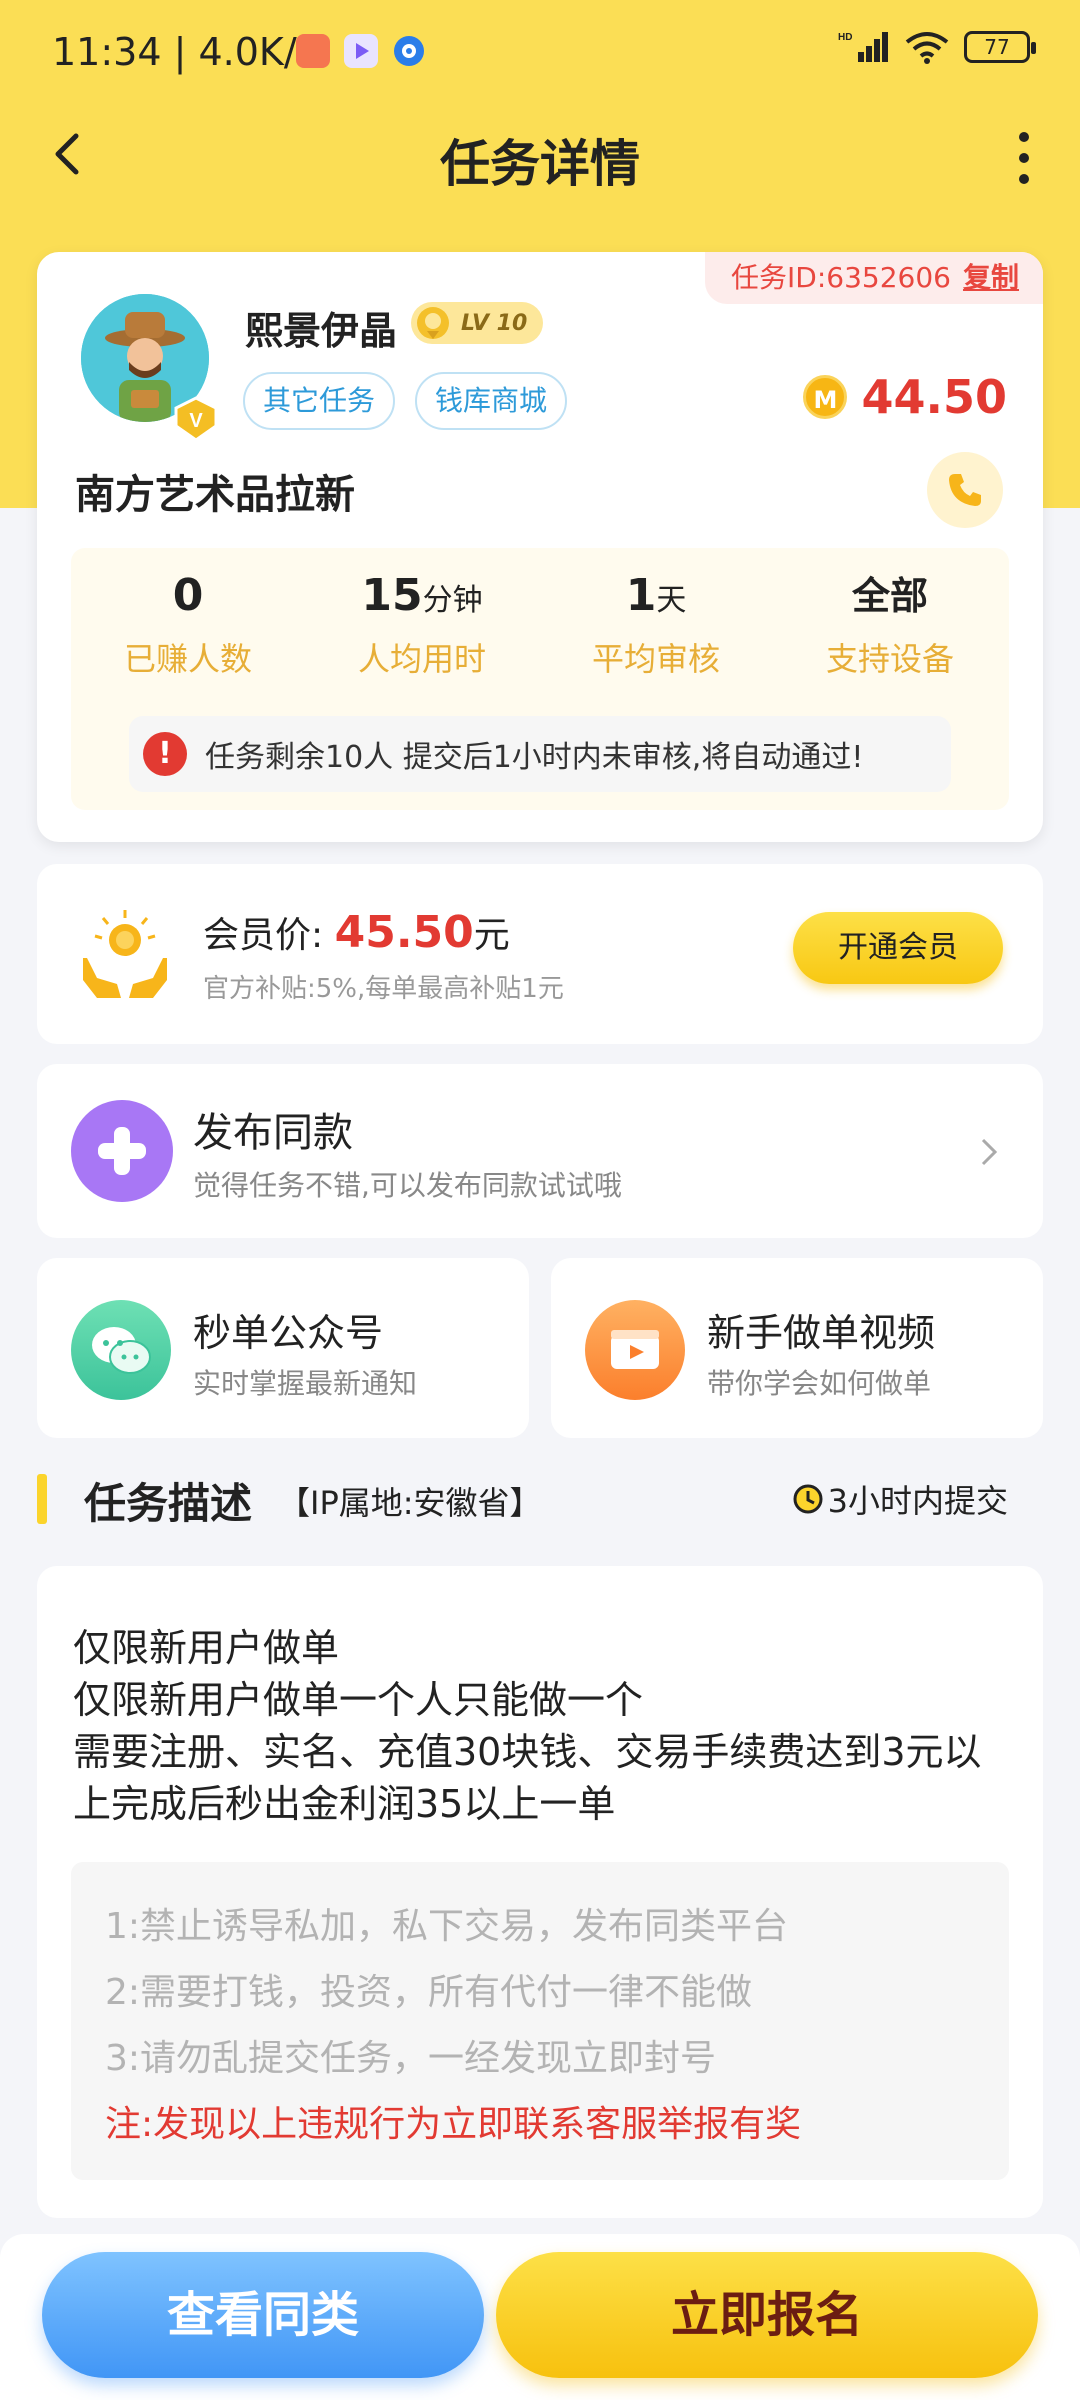 This screenshot has height=2400, width=1080. Describe the element at coordinates (358, 1700) in the screenshot. I see `description-line: 仅限新用户做单一个人只能做一个` at that location.